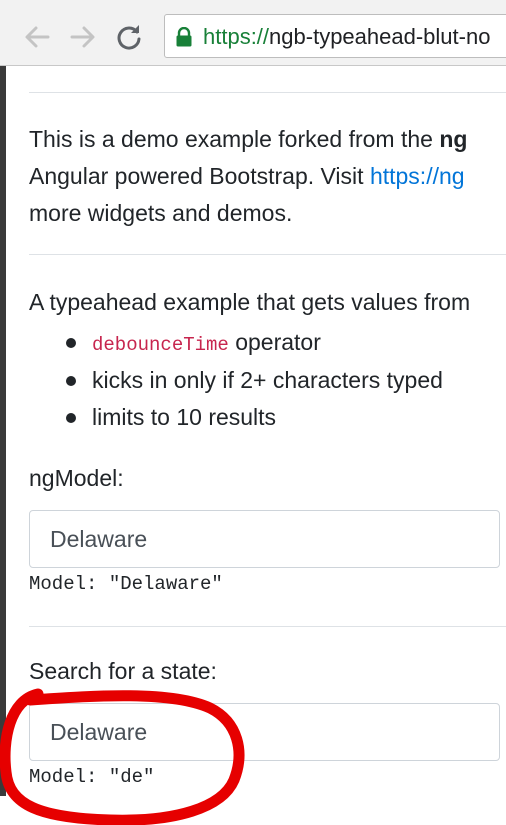  I want to click on list-item-text: operator, so click(274, 342).